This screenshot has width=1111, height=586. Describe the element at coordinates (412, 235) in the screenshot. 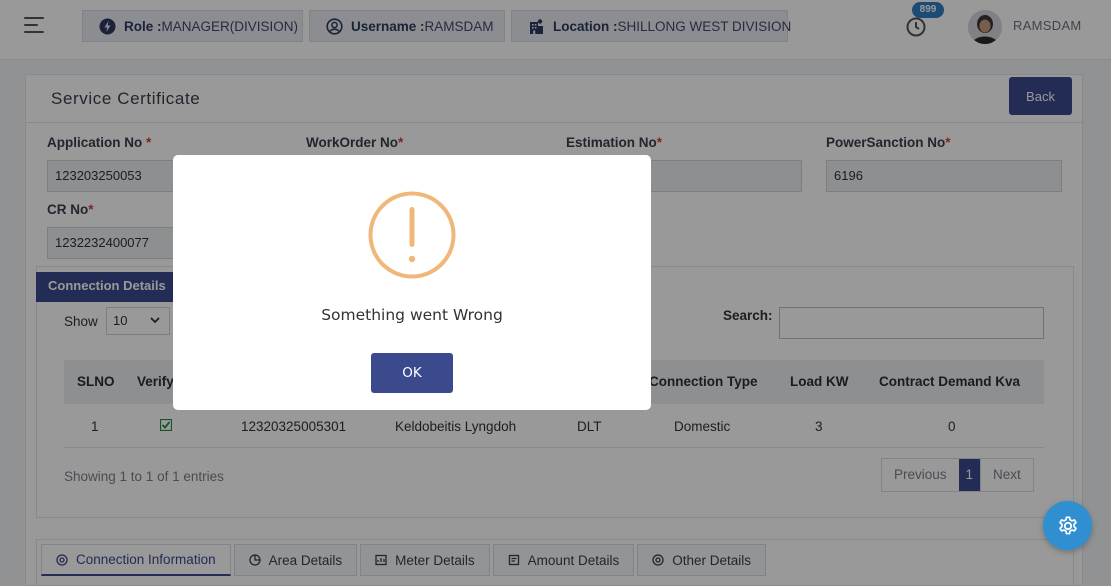

I see `warning-exclamation-icon` at that location.